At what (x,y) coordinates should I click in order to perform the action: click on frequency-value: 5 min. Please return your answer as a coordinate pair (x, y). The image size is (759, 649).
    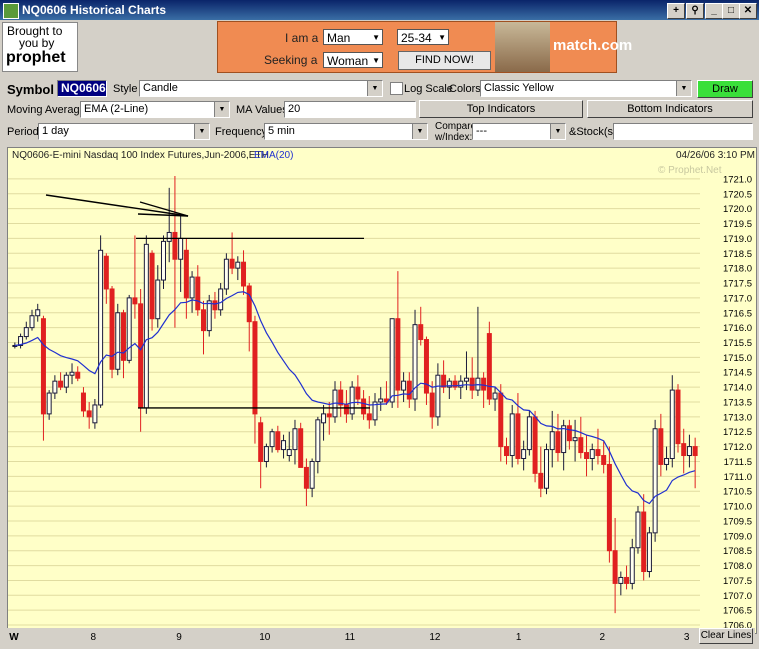
    Looking at the image, I should click on (281, 131).